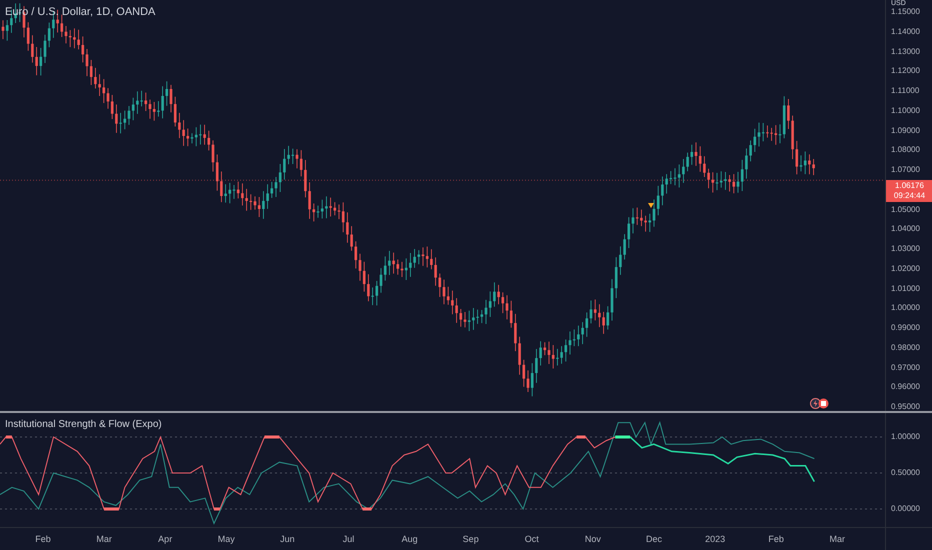 The height and width of the screenshot is (550, 932). I want to click on price-label: 1.05000, so click(905, 209).